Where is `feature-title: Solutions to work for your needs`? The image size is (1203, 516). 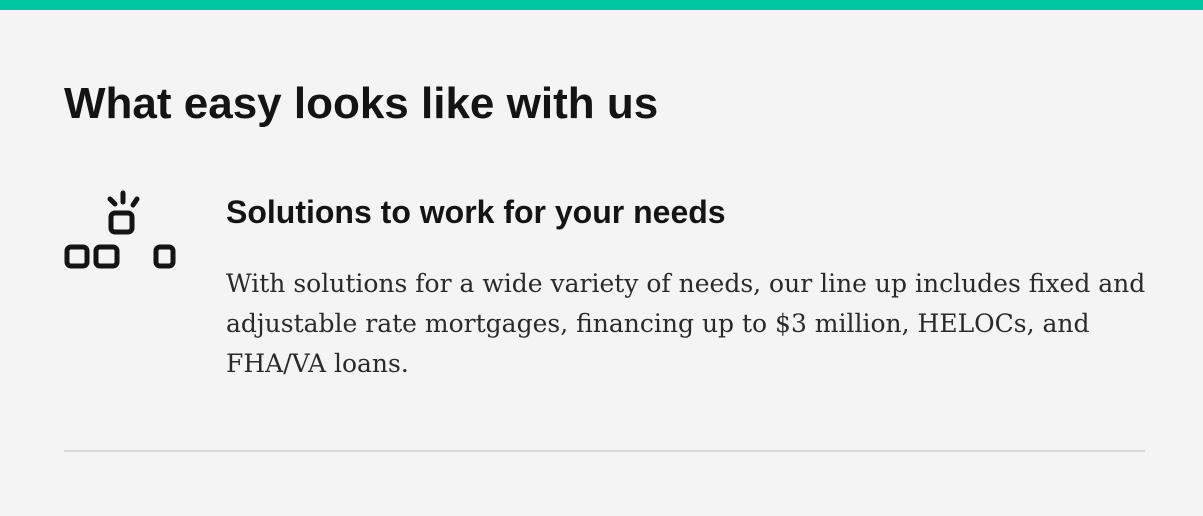 feature-title: Solutions to work for your needs is located at coordinates (476, 212).